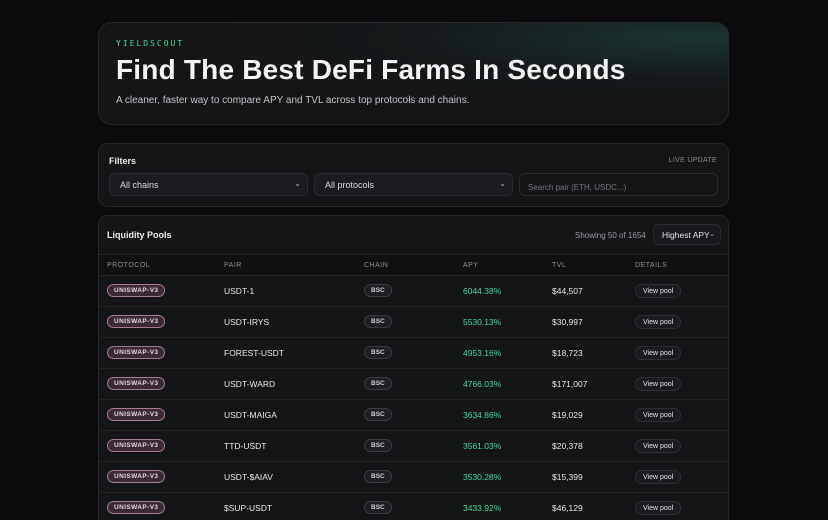 The width and height of the screenshot is (828, 520). I want to click on column-header-details: DETAILS, so click(651, 265).